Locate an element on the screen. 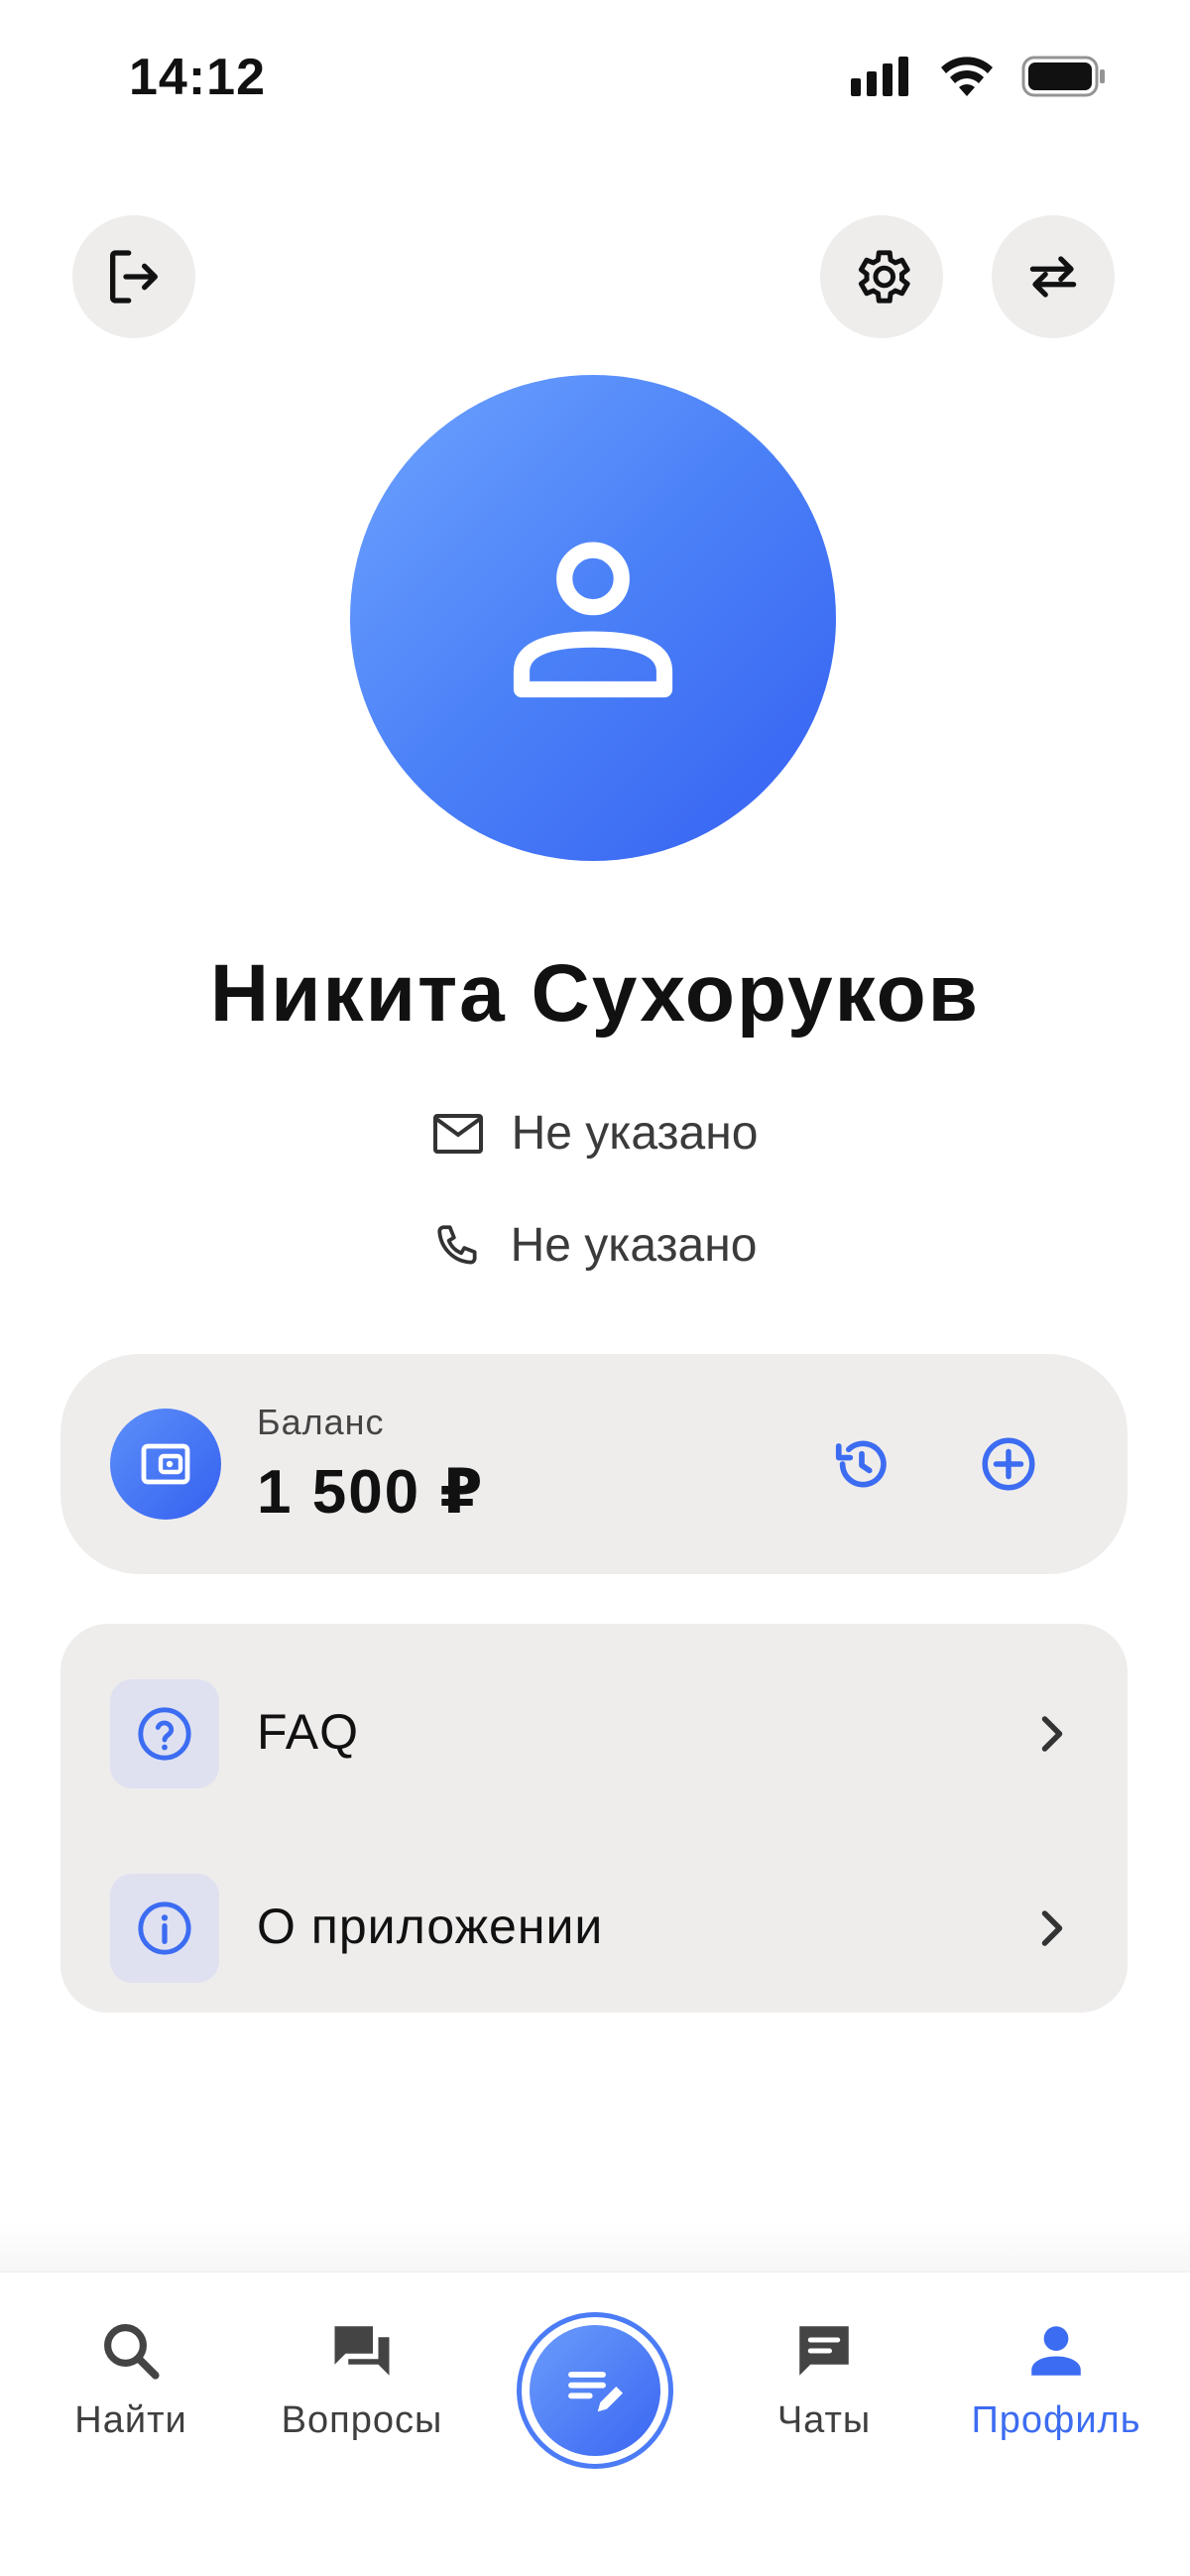 Image resolution: width=1190 pixels, height=2576 pixels. switch-role-button is located at coordinates (1053, 276).